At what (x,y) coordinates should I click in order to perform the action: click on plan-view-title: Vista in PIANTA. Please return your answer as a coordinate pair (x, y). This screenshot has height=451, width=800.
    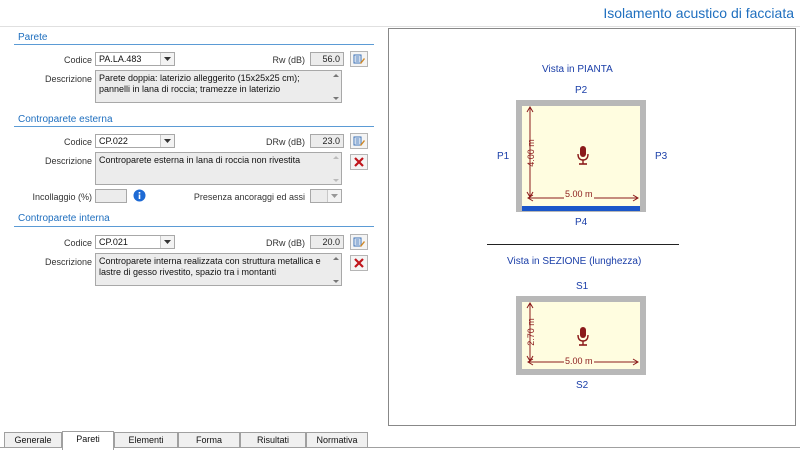
    Looking at the image, I should click on (577, 69).